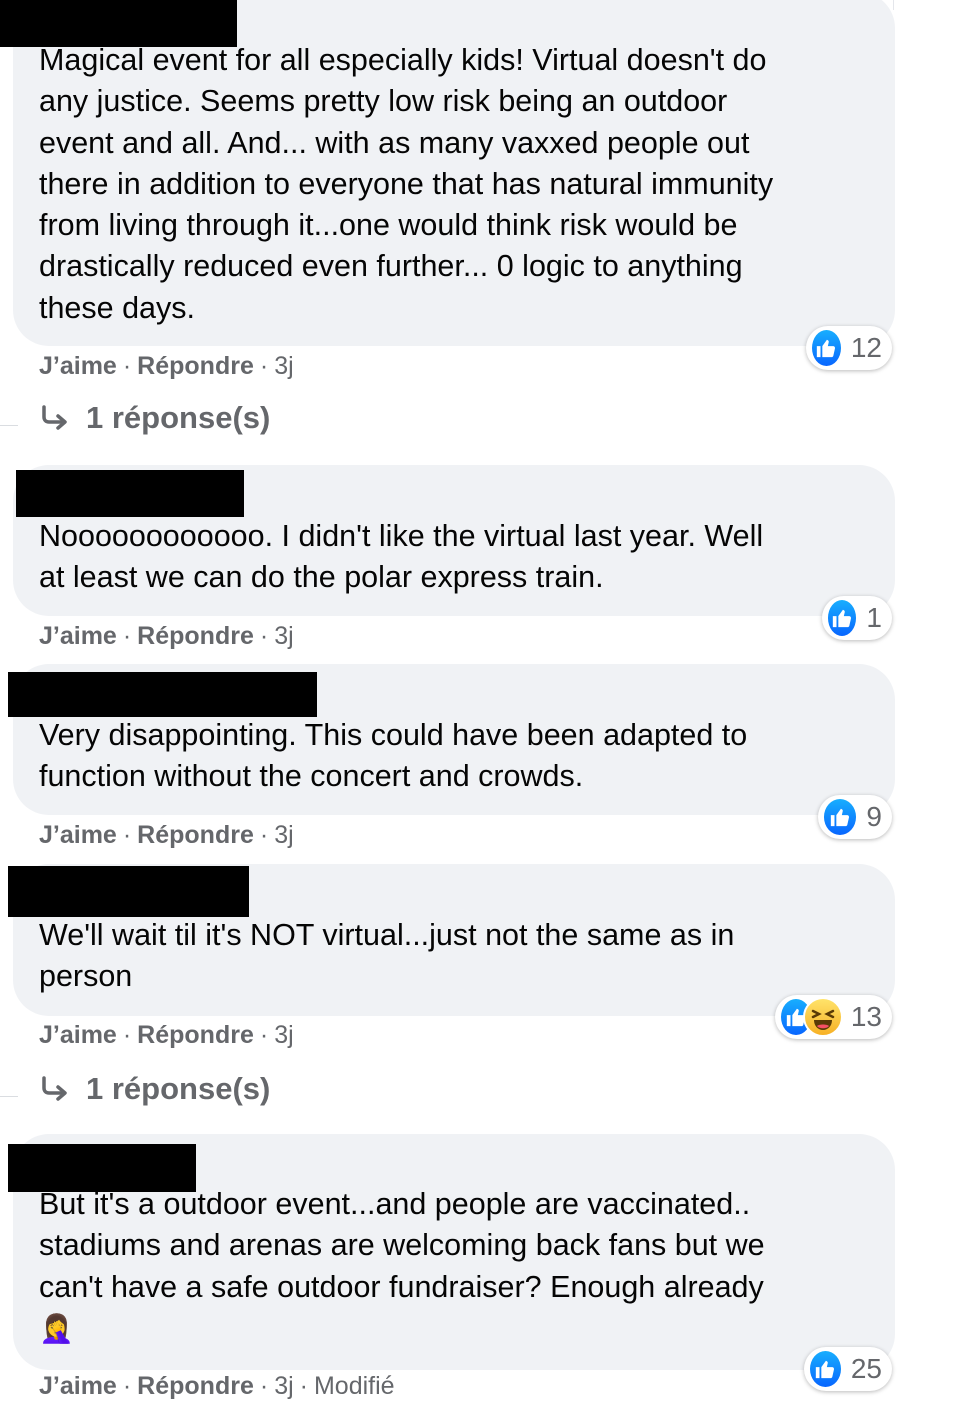 This screenshot has width=980, height=1401. Describe the element at coordinates (866, 1368) in the screenshot. I see `reaction-count: 25` at that location.